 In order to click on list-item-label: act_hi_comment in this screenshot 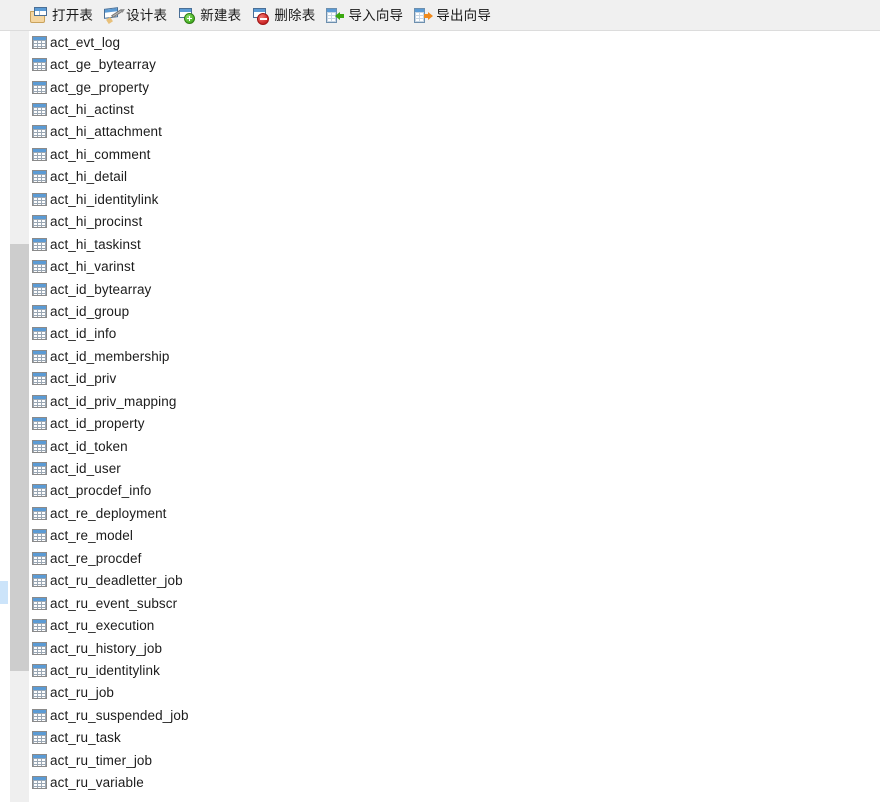, I will do `click(100, 154)`.